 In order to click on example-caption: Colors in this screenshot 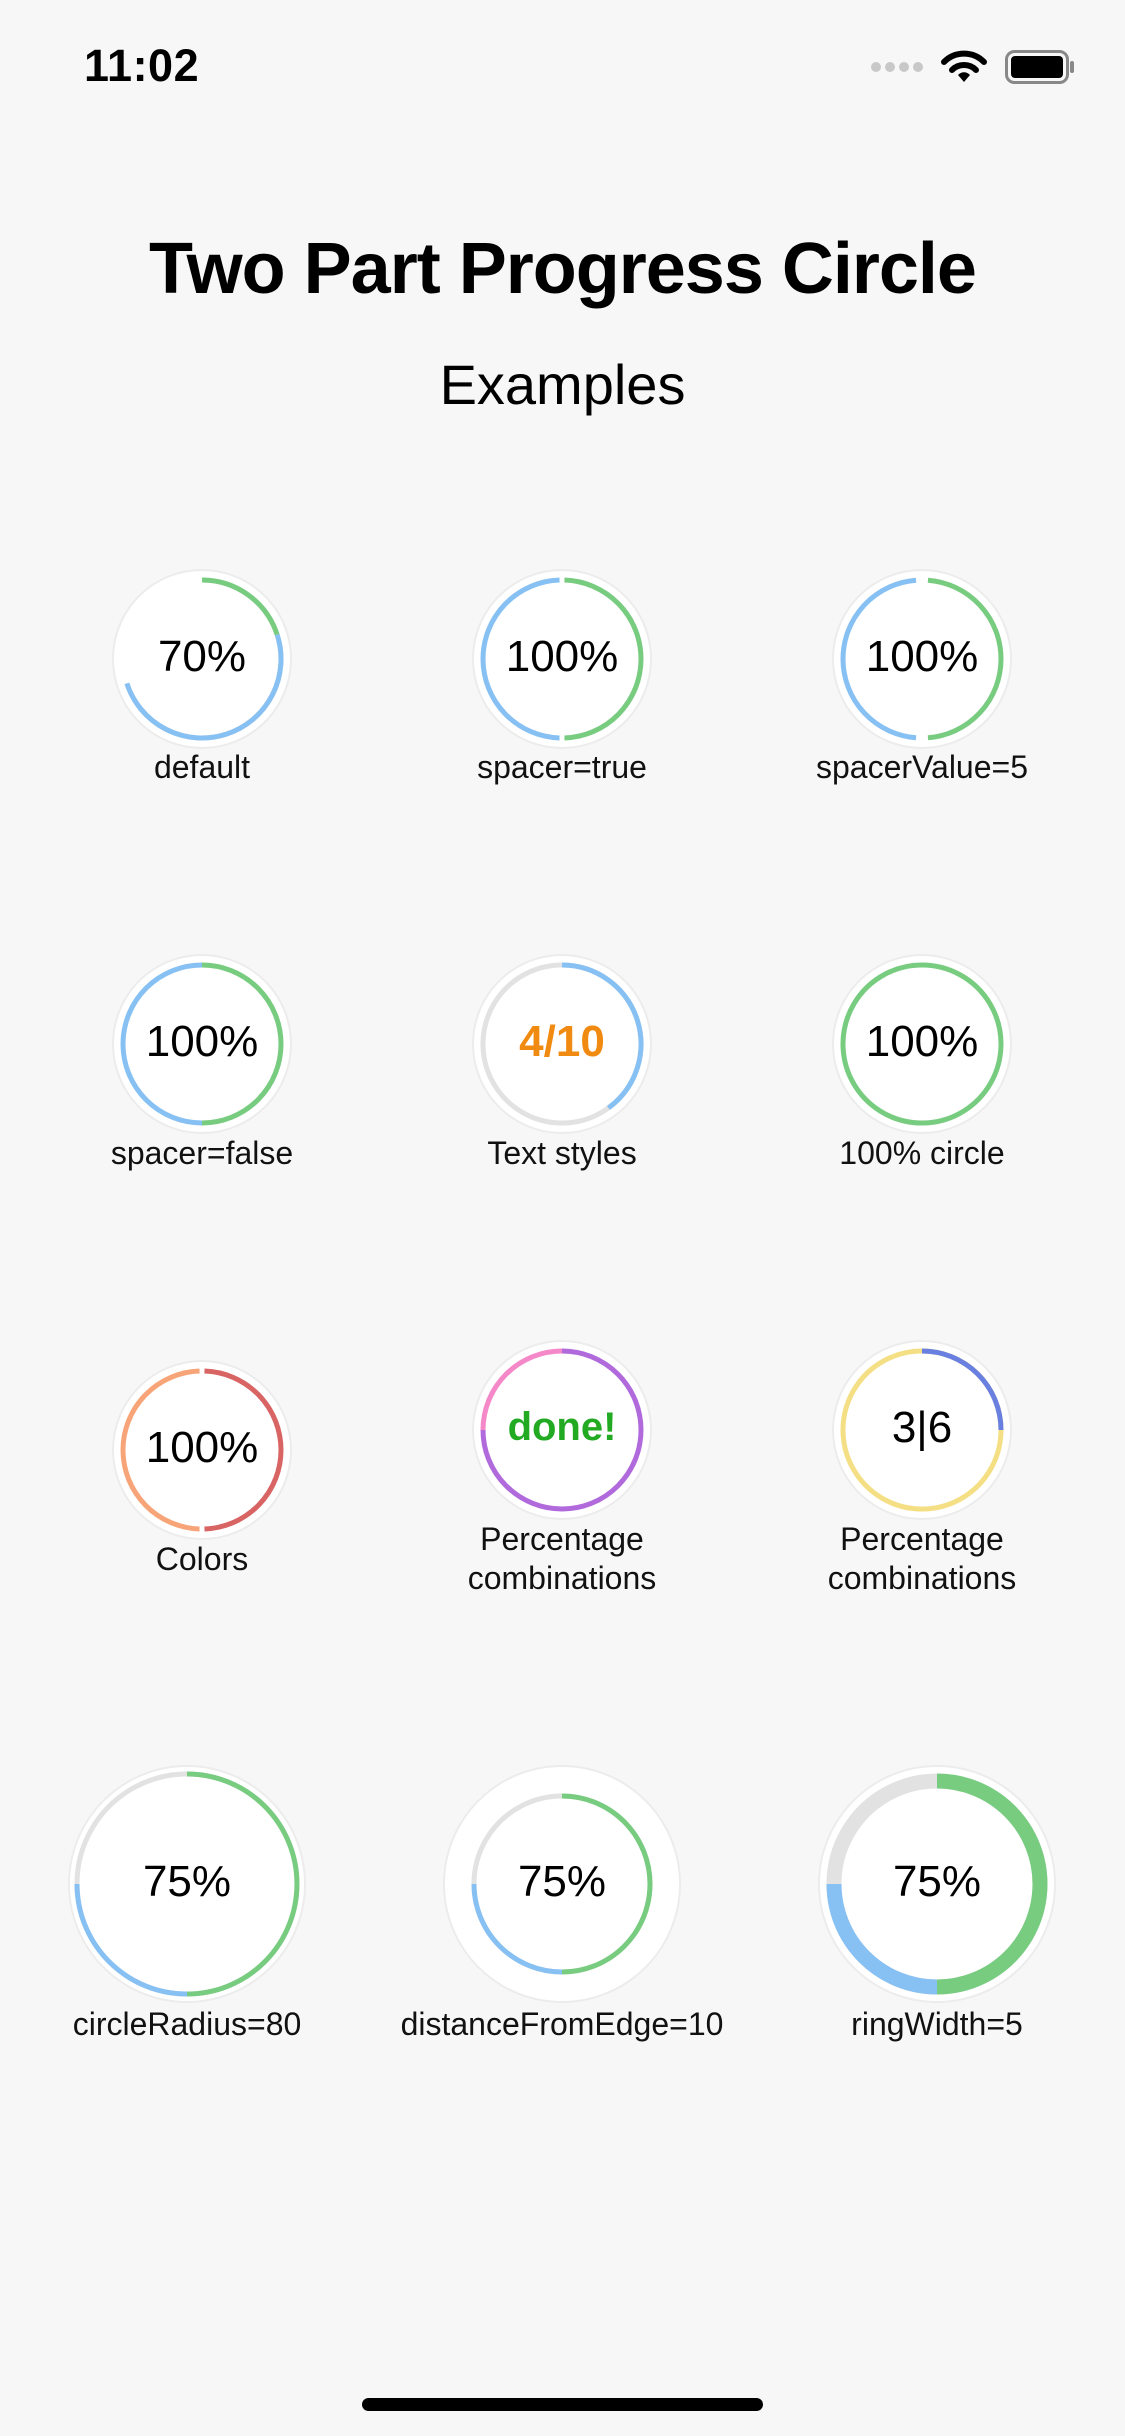, I will do `click(202, 1559)`.